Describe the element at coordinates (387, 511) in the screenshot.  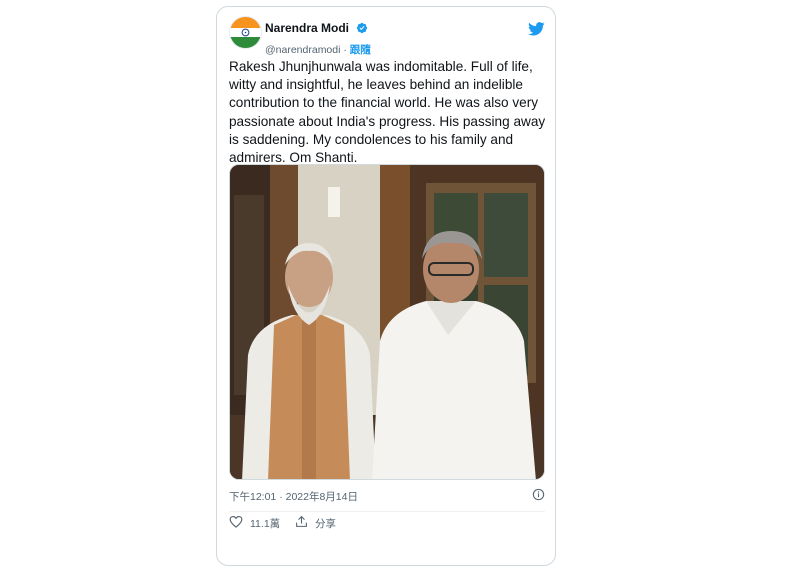
I see `divider` at that location.